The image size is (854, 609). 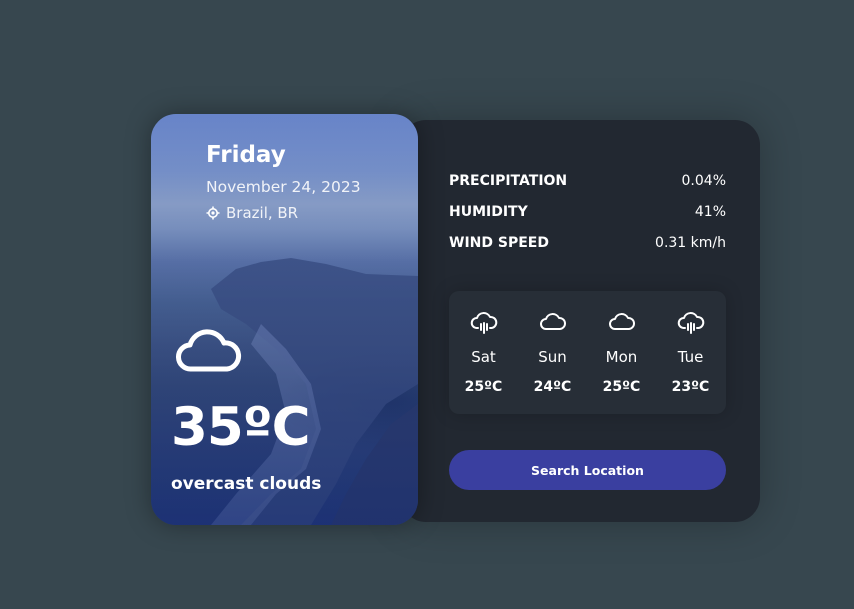 I want to click on stat-precipitation: PRECIPITATION 0.04%, so click(x=587, y=181).